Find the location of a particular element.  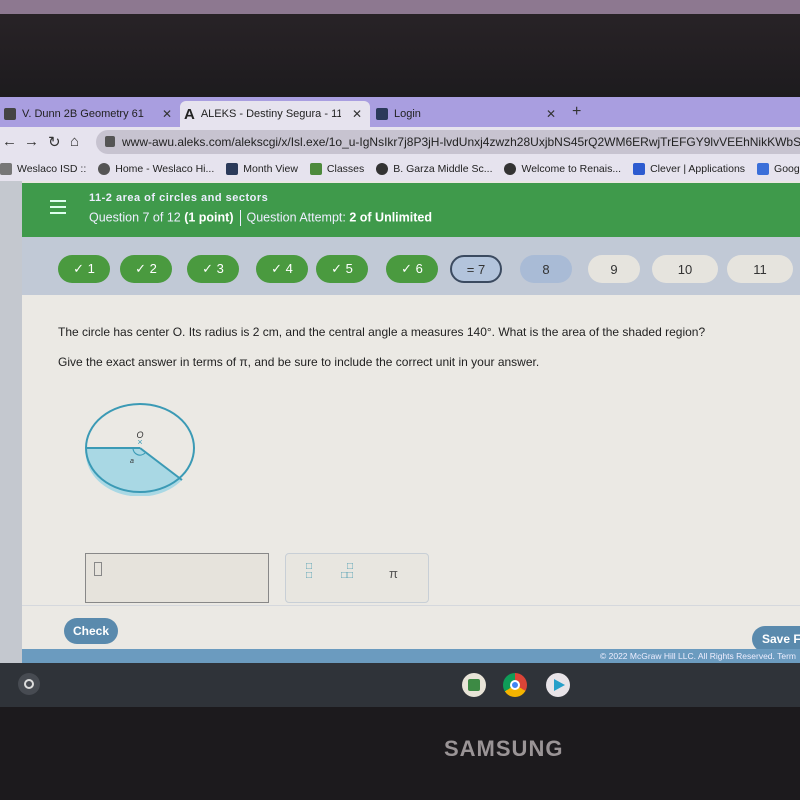

aleks-icon: A is located at coordinates (189, 114).